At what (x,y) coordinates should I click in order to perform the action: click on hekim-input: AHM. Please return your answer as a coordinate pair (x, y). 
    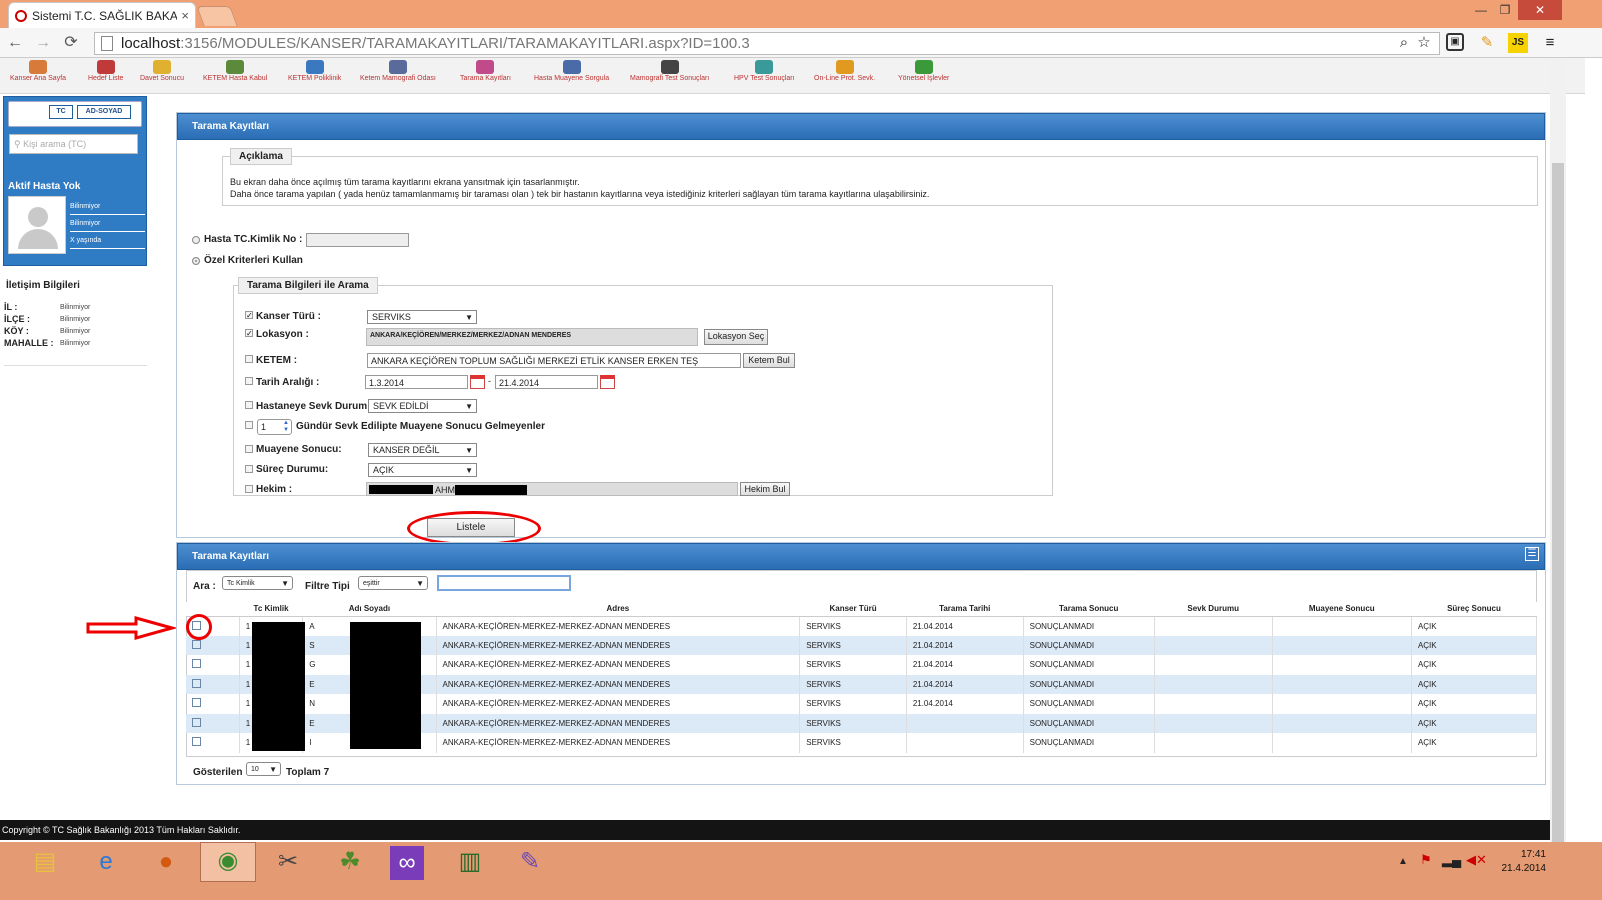
    Looking at the image, I should click on (552, 489).